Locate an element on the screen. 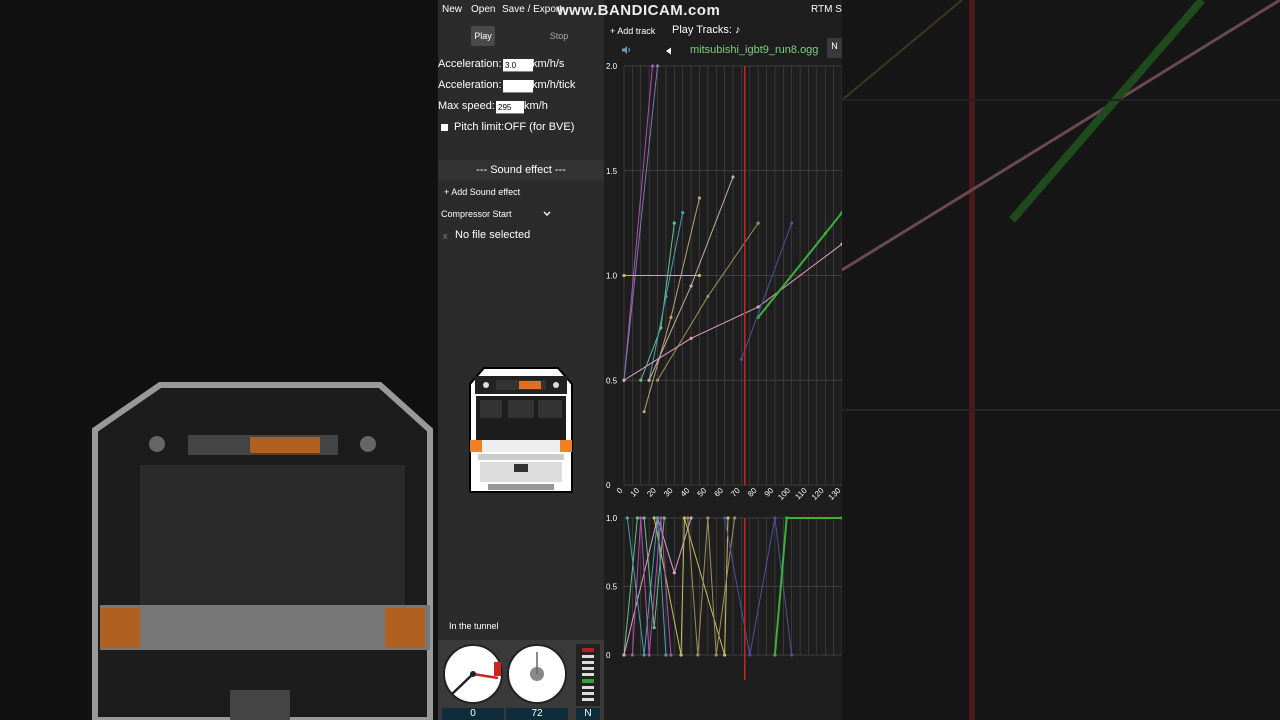 The image size is (1280, 720). add-track-button: + Add track is located at coordinates (632, 31).